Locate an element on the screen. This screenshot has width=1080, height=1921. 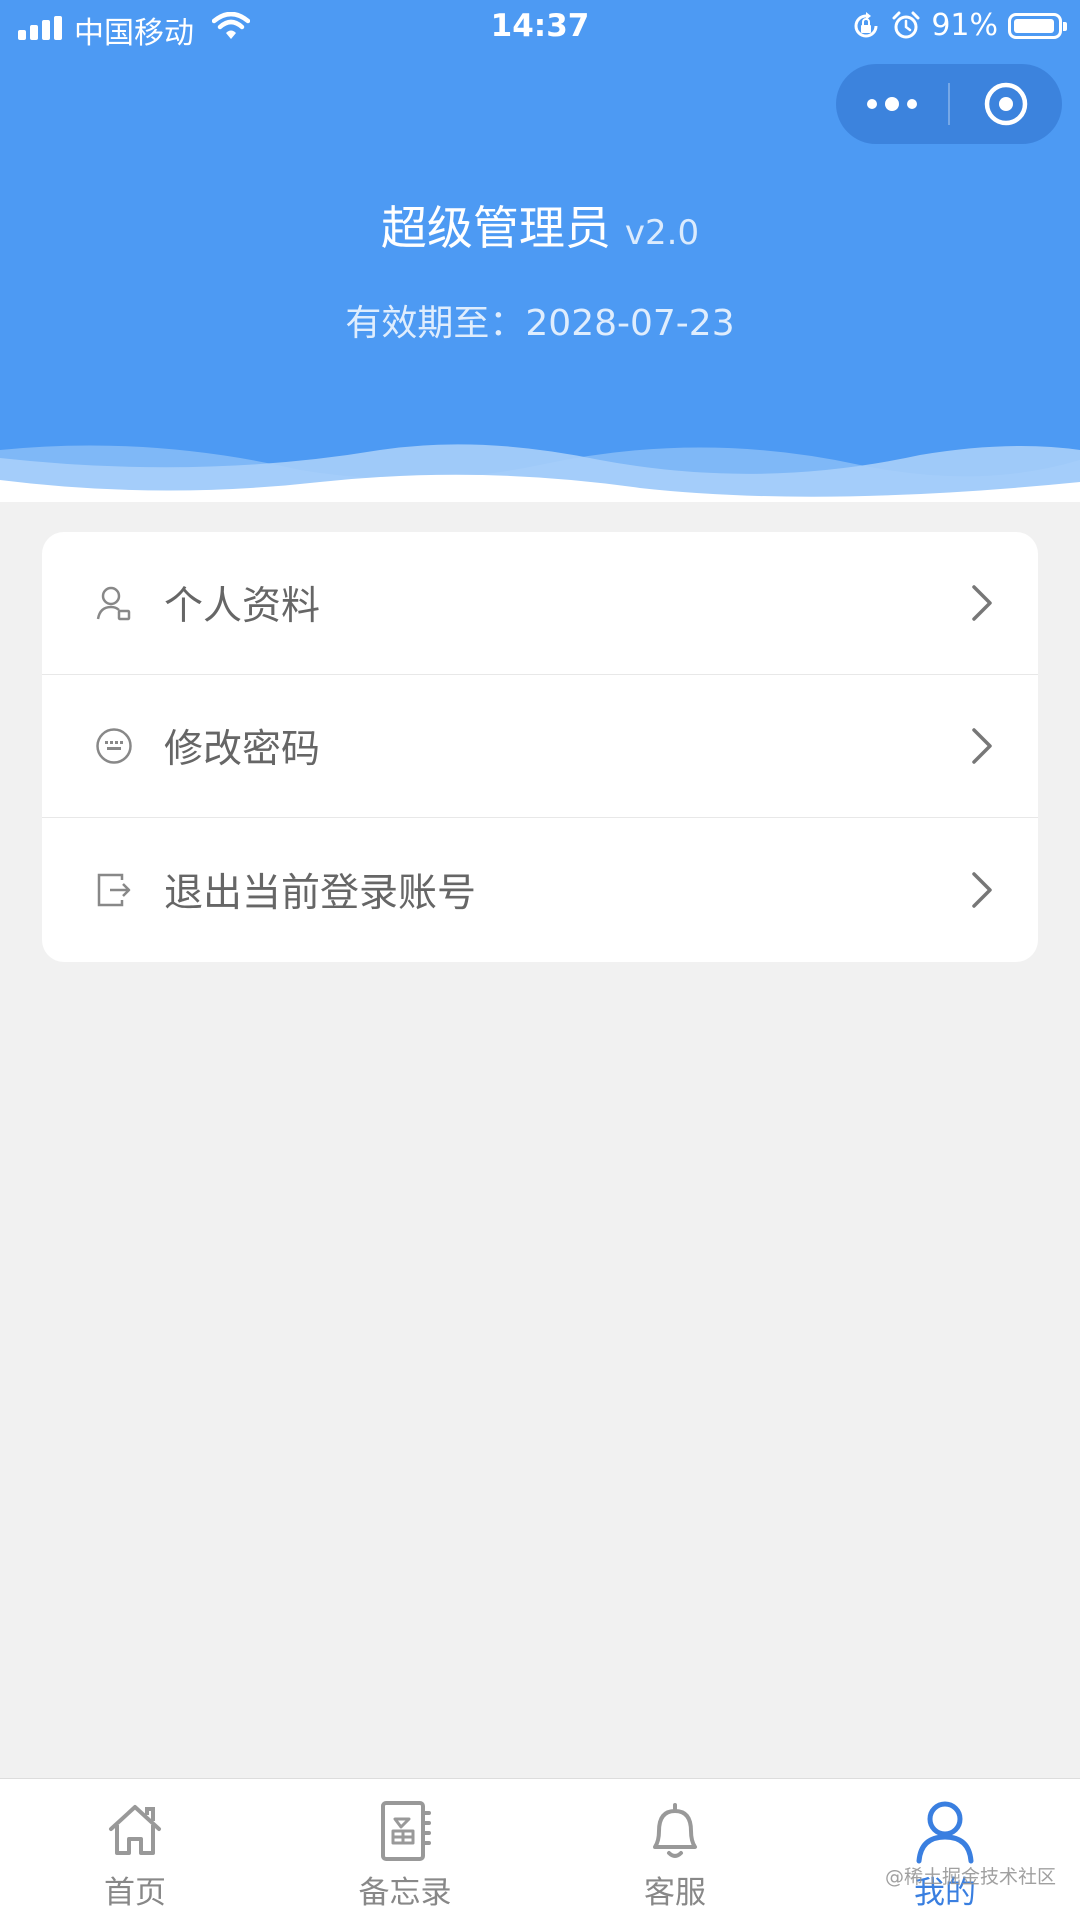
tab-customer-service: 客服 is located at coordinates (675, 1850).